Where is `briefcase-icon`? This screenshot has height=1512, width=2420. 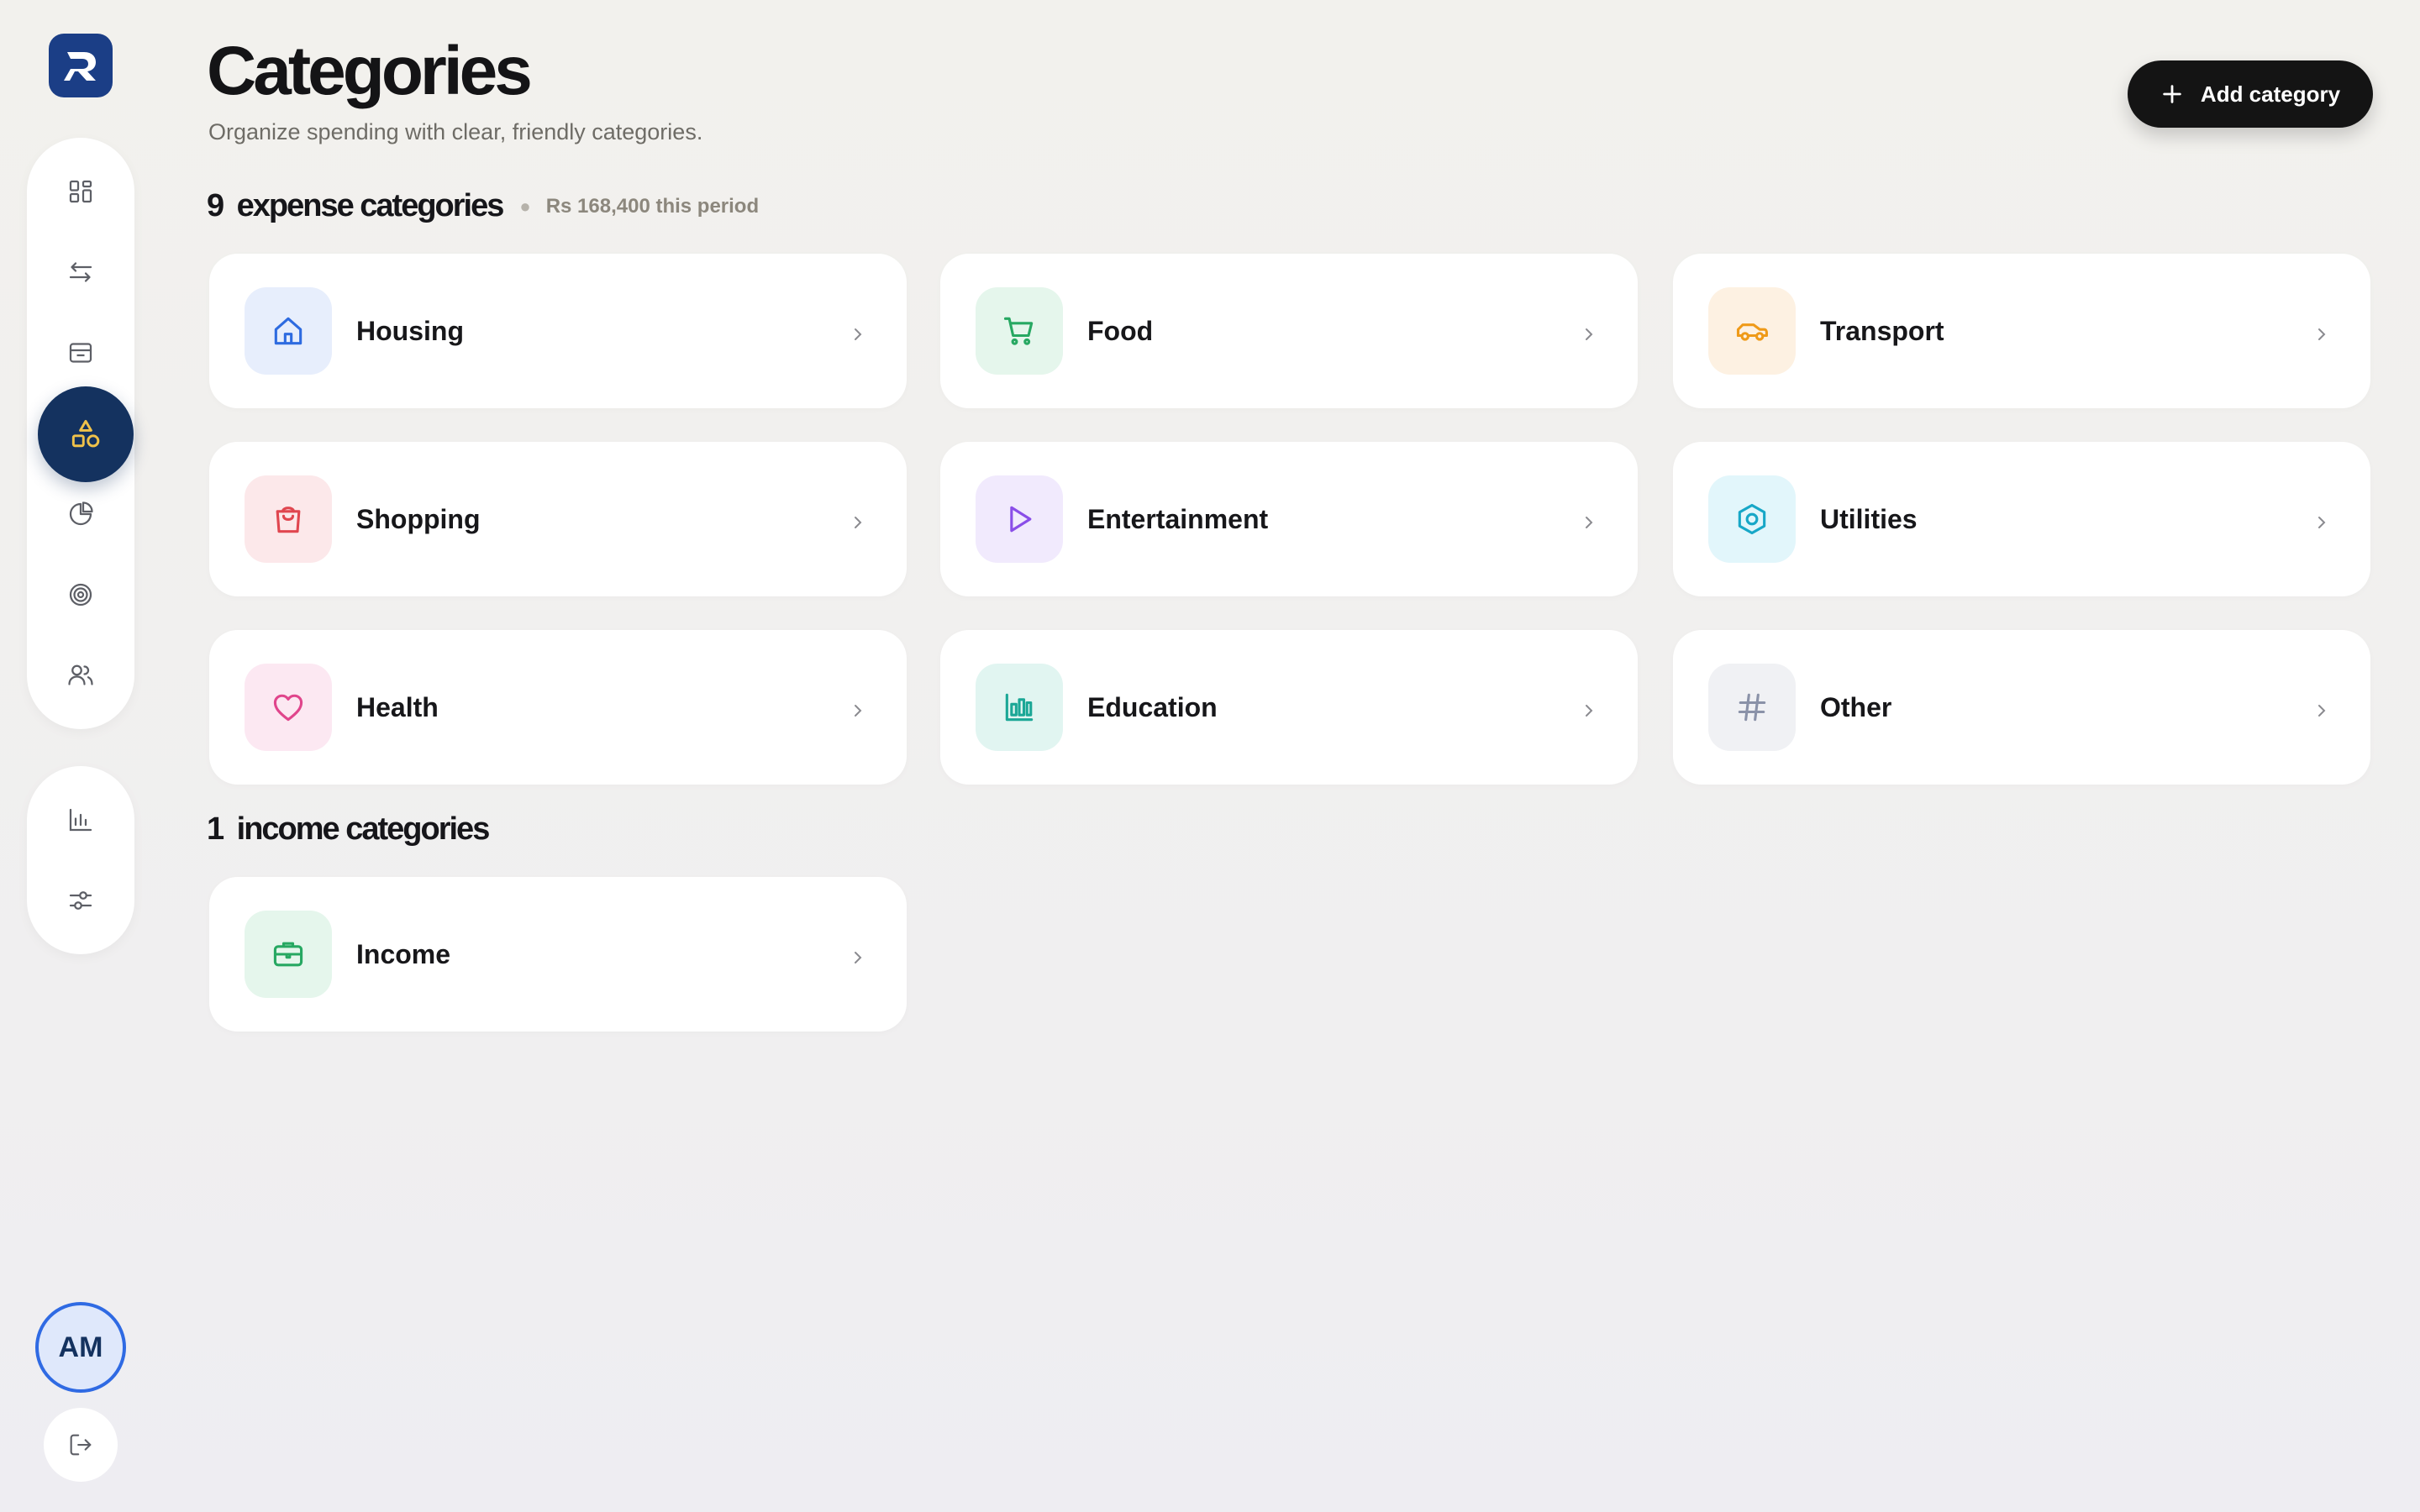
briefcase-icon is located at coordinates (288, 954).